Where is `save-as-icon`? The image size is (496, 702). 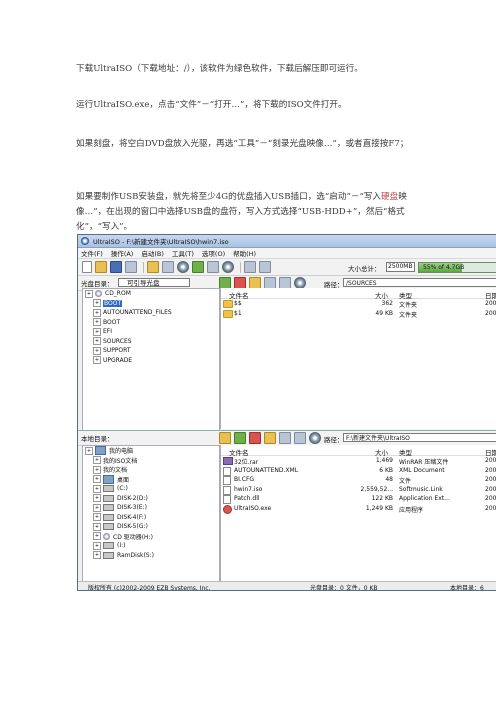 save-as-icon is located at coordinates (131, 267).